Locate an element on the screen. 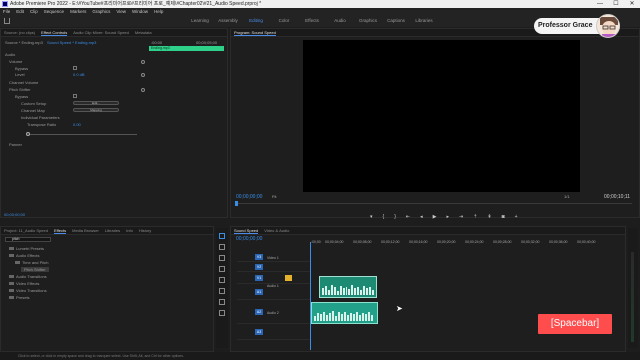 The width and height of the screenshot is (640, 360). track-label-v2: V2 is located at coordinates (259, 267).